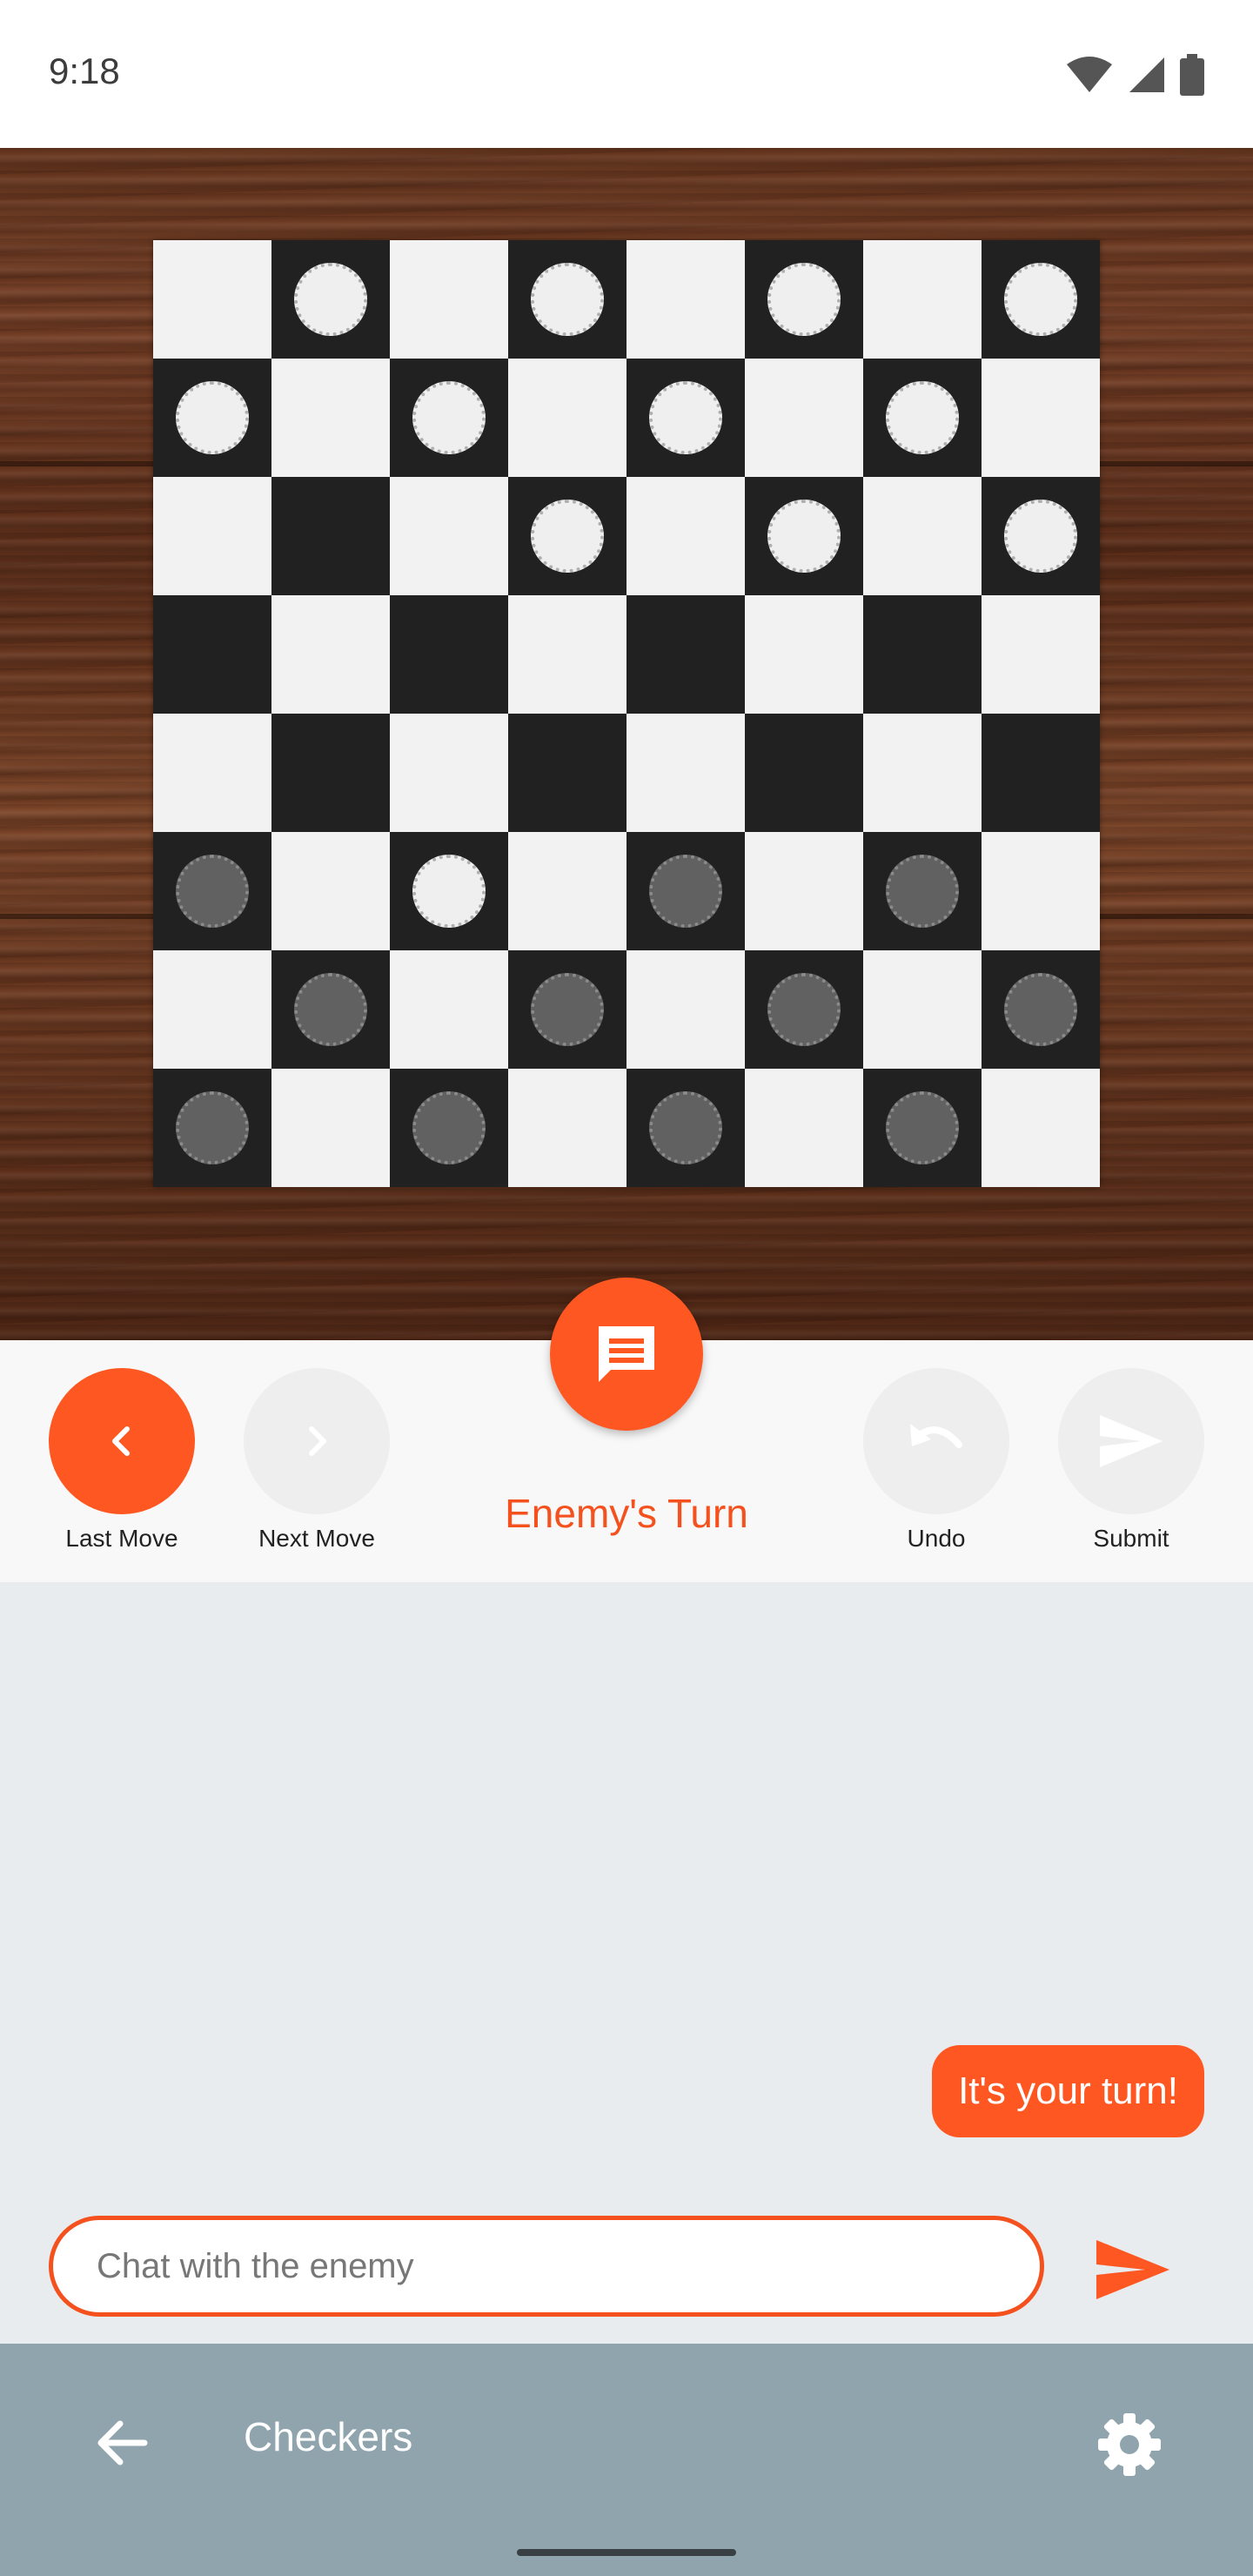 The image size is (1253, 2576). I want to click on last-move-button, so click(122, 1441).